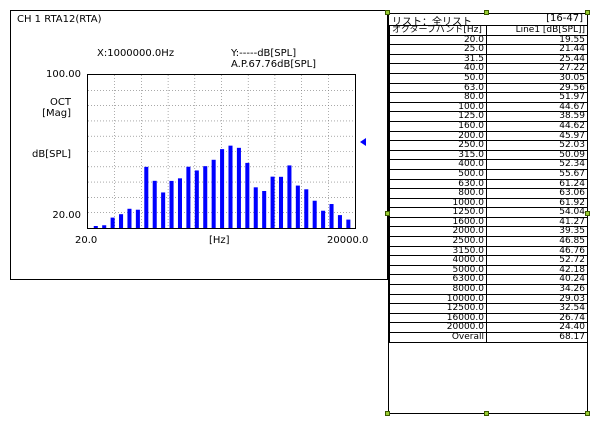 This screenshot has height=425, width=600. What do you see at coordinates (363, 142) in the screenshot?
I see `level-marker-icon` at bounding box center [363, 142].